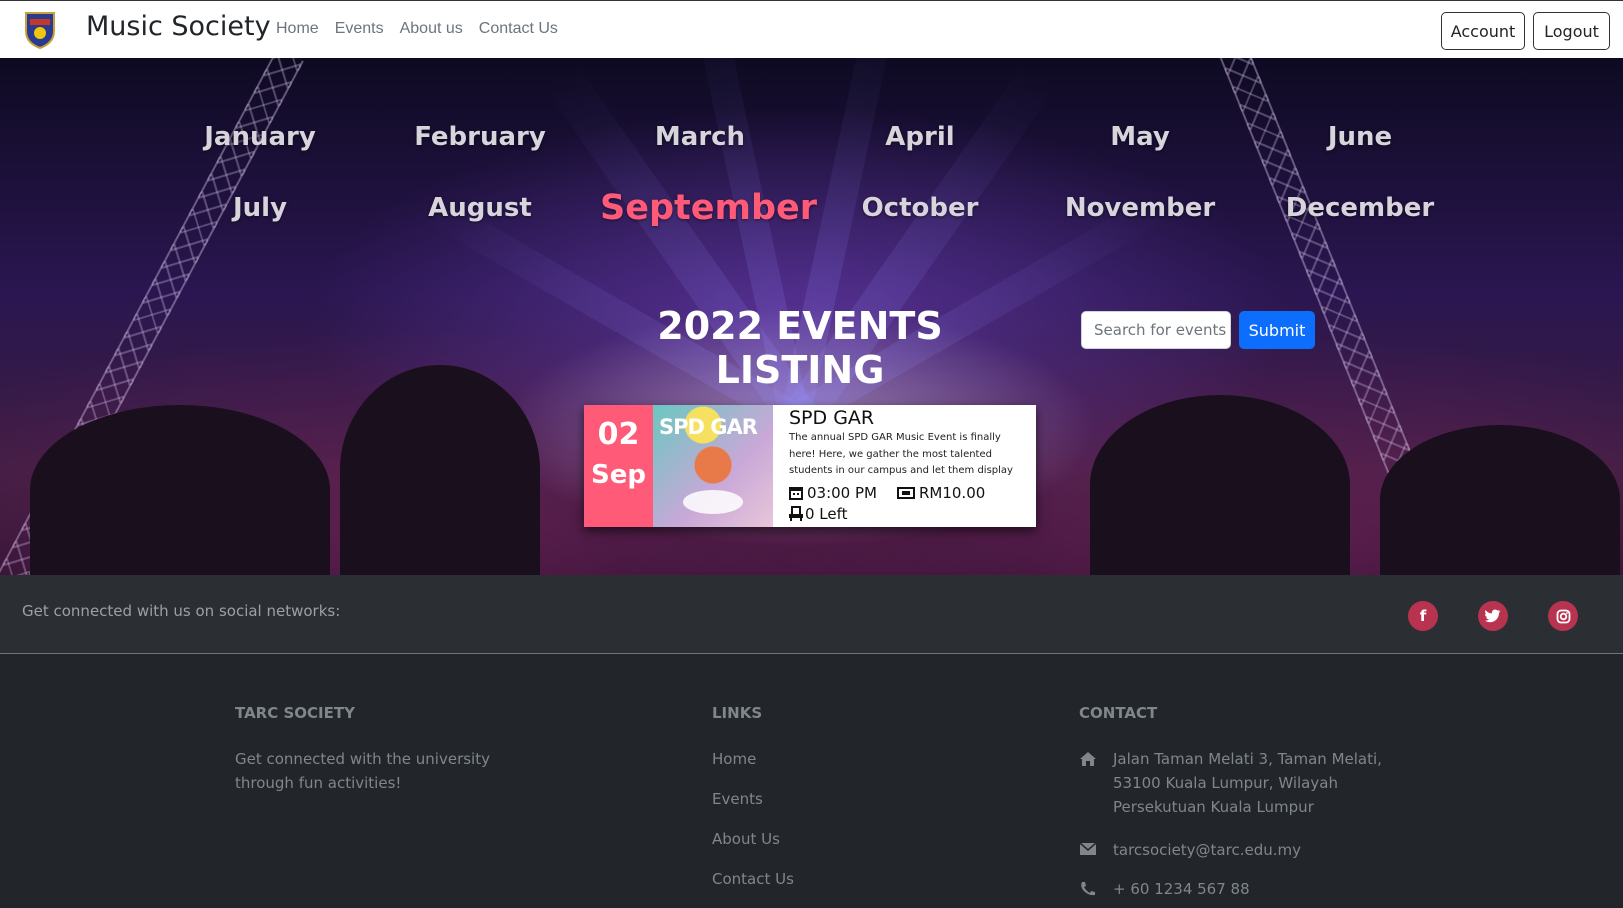  What do you see at coordinates (1156, 330) in the screenshot?
I see `event-search-input: Search for events` at bounding box center [1156, 330].